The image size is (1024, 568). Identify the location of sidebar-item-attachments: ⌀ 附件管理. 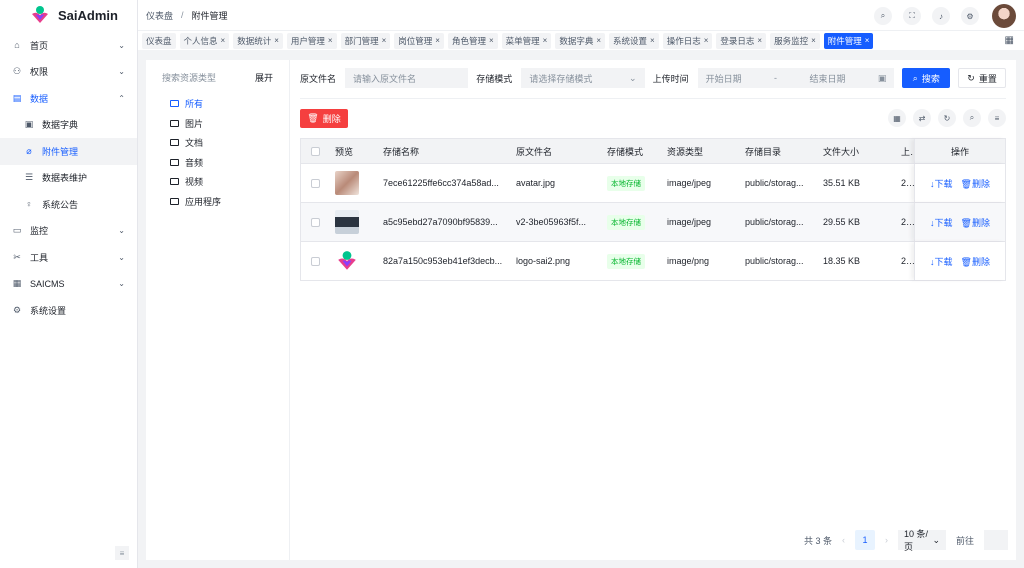
(68, 151).